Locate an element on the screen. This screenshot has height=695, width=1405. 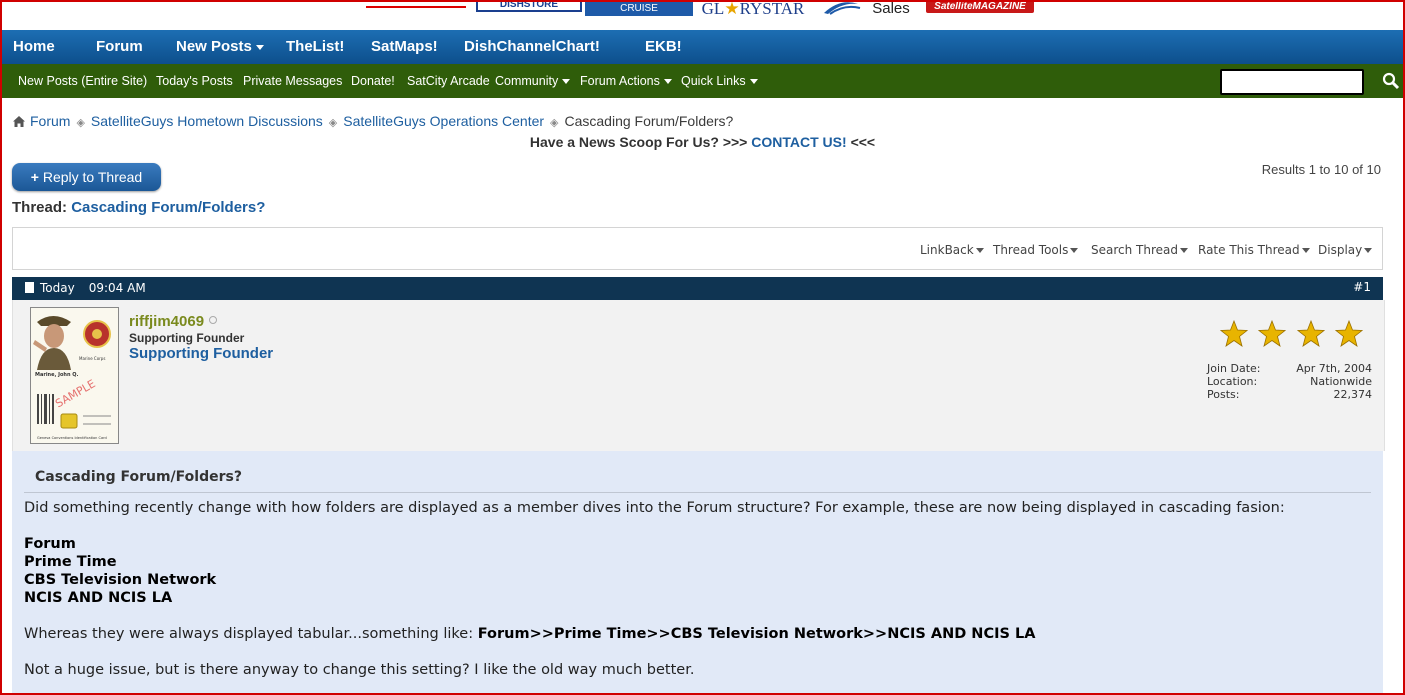
glorystar-logo: GL★RYSTAR is located at coordinates (753, 9).